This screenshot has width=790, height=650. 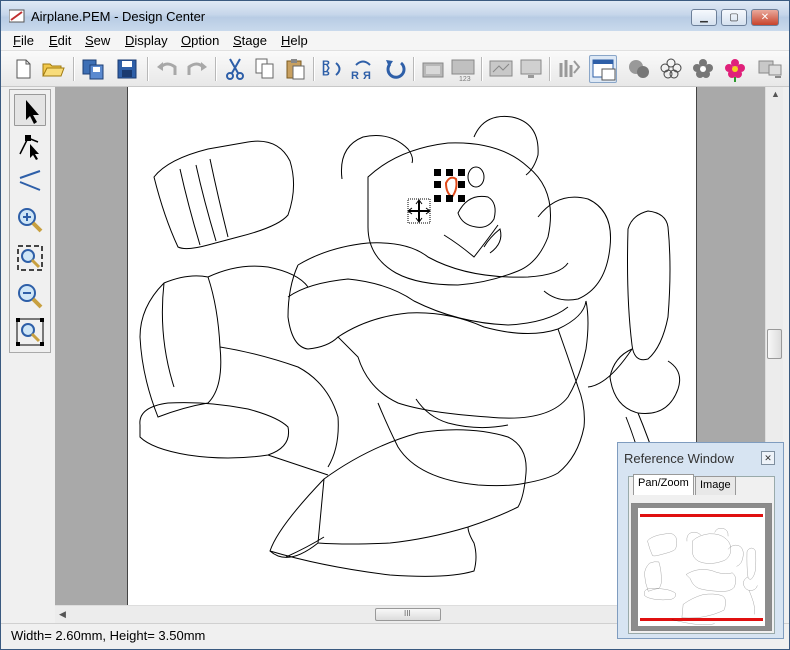 I want to click on menu-stage: Stage, so click(x=250, y=40).